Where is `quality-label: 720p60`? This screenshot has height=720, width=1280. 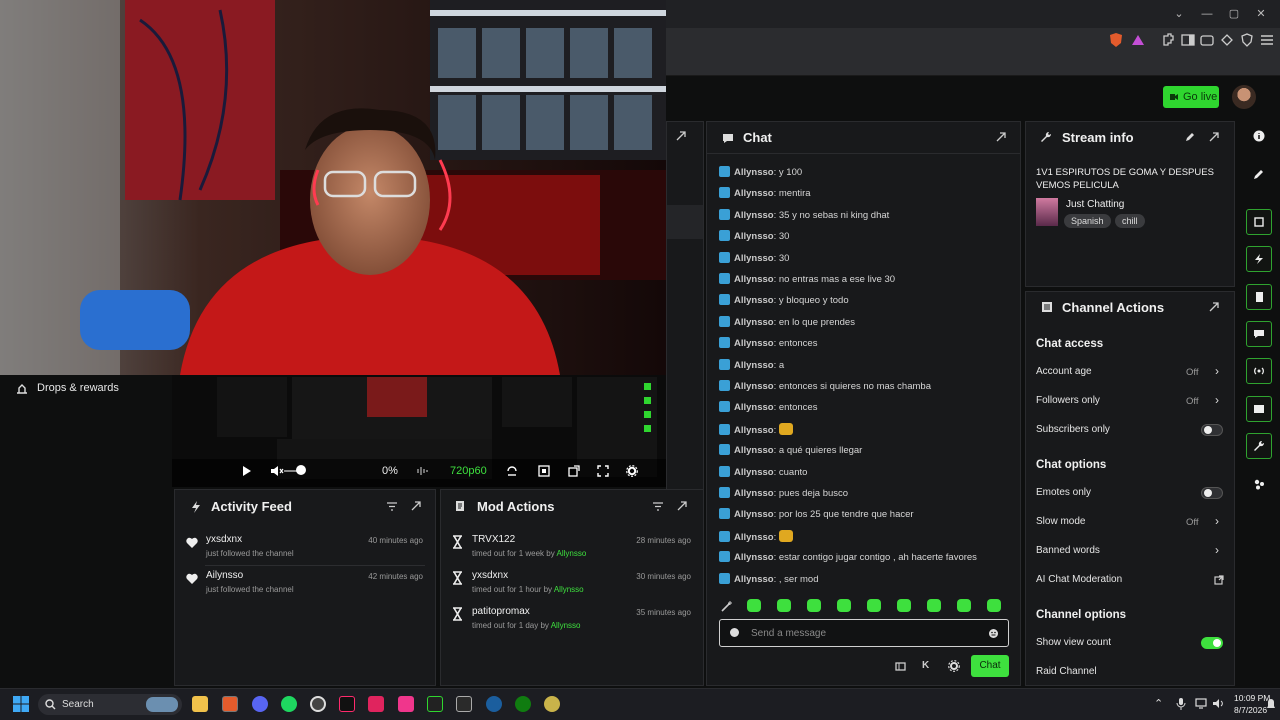 quality-label: 720p60 is located at coordinates (468, 471).